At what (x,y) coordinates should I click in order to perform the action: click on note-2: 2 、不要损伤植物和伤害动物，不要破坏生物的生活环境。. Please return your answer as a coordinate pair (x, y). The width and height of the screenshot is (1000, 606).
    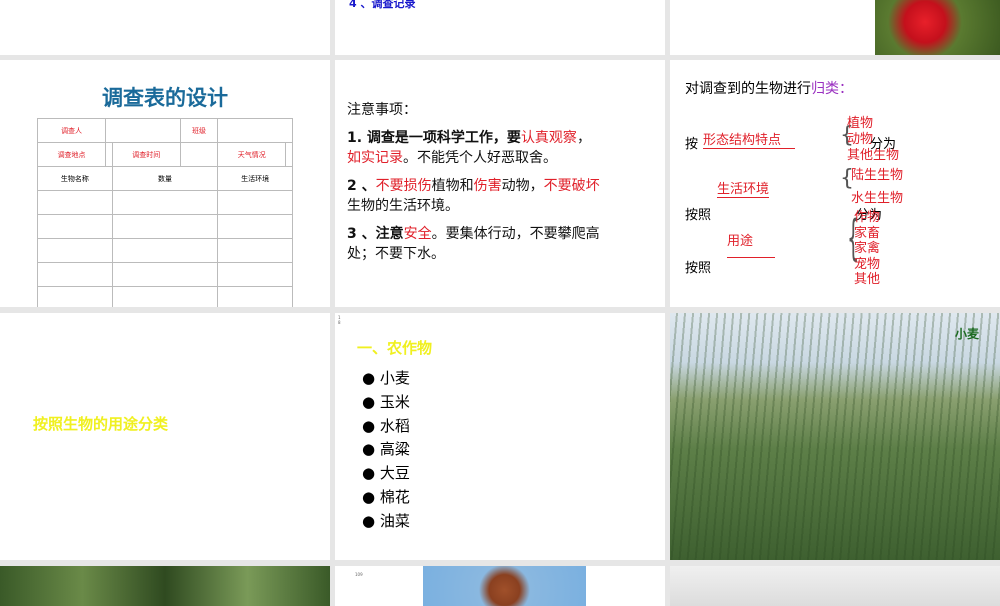
    Looking at the image, I should click on (473, 196).